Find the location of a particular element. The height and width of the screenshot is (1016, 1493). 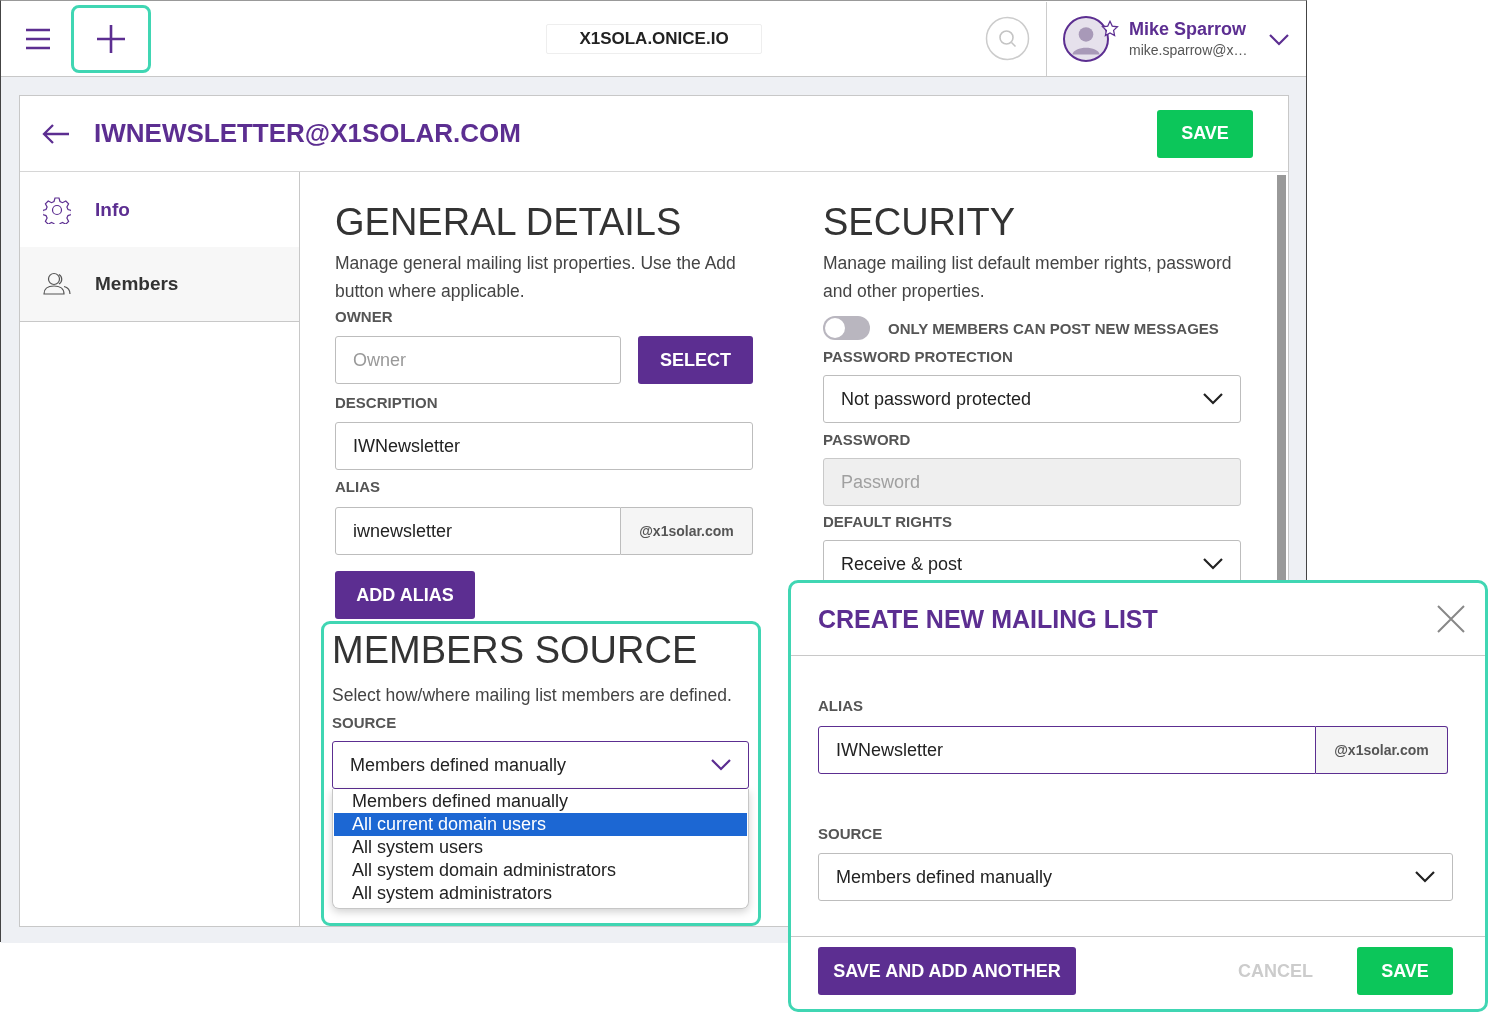

sidebar-item: Members is located at coordinates (159, 284).